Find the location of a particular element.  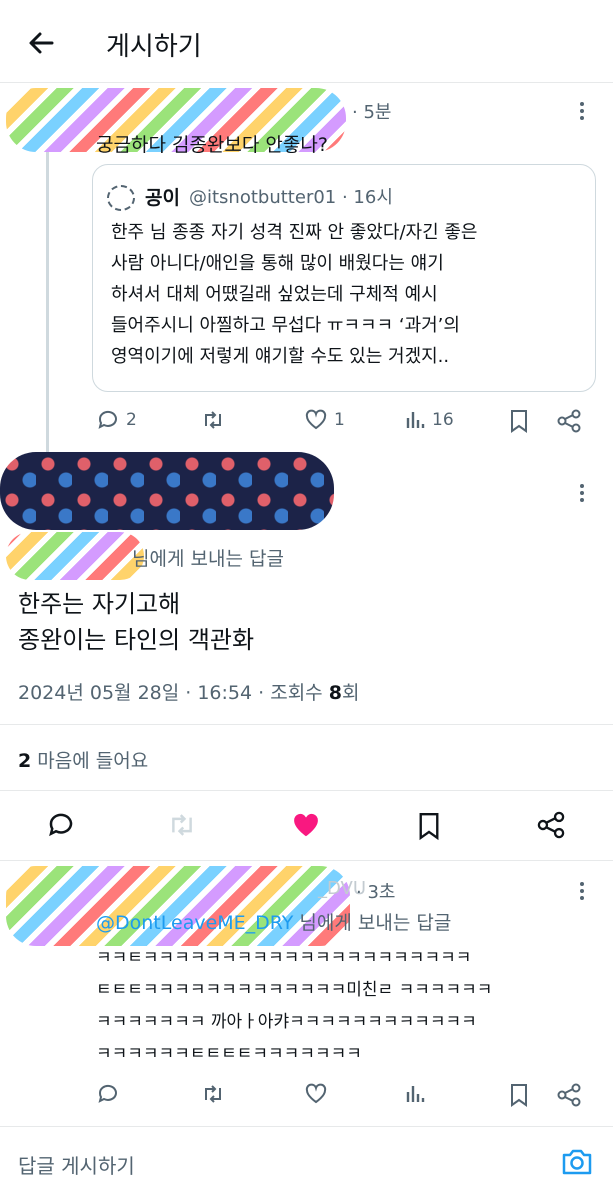

back-arrow-icon is located at coordinates (41, 43).